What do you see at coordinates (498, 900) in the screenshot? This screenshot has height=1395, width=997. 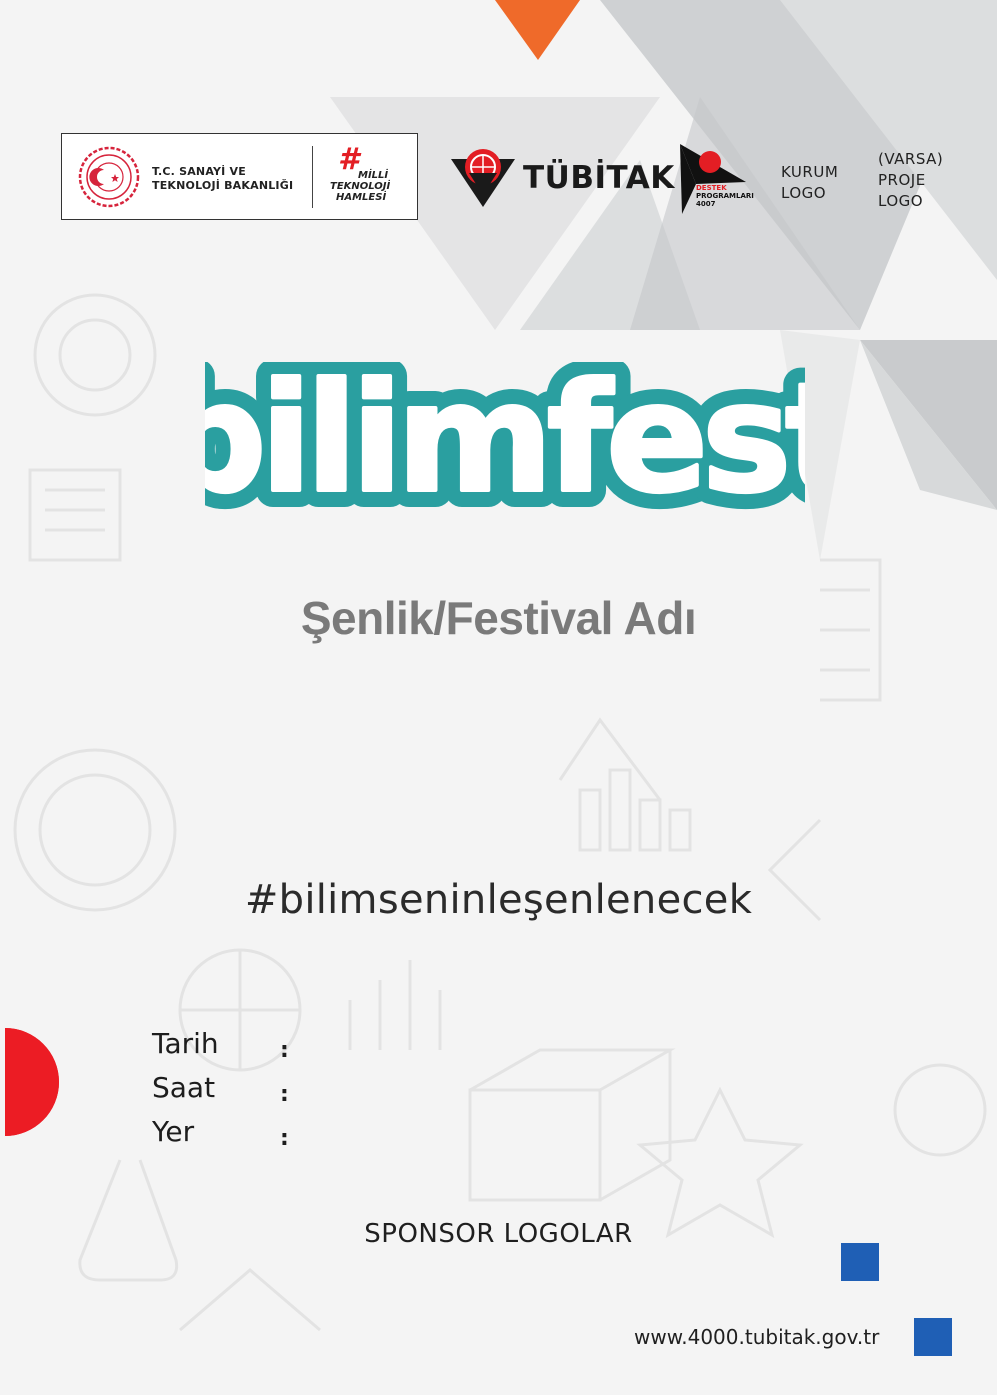 I see `hashtag: #bilimseninleşenlenecek` at bounding box center [498, 900].